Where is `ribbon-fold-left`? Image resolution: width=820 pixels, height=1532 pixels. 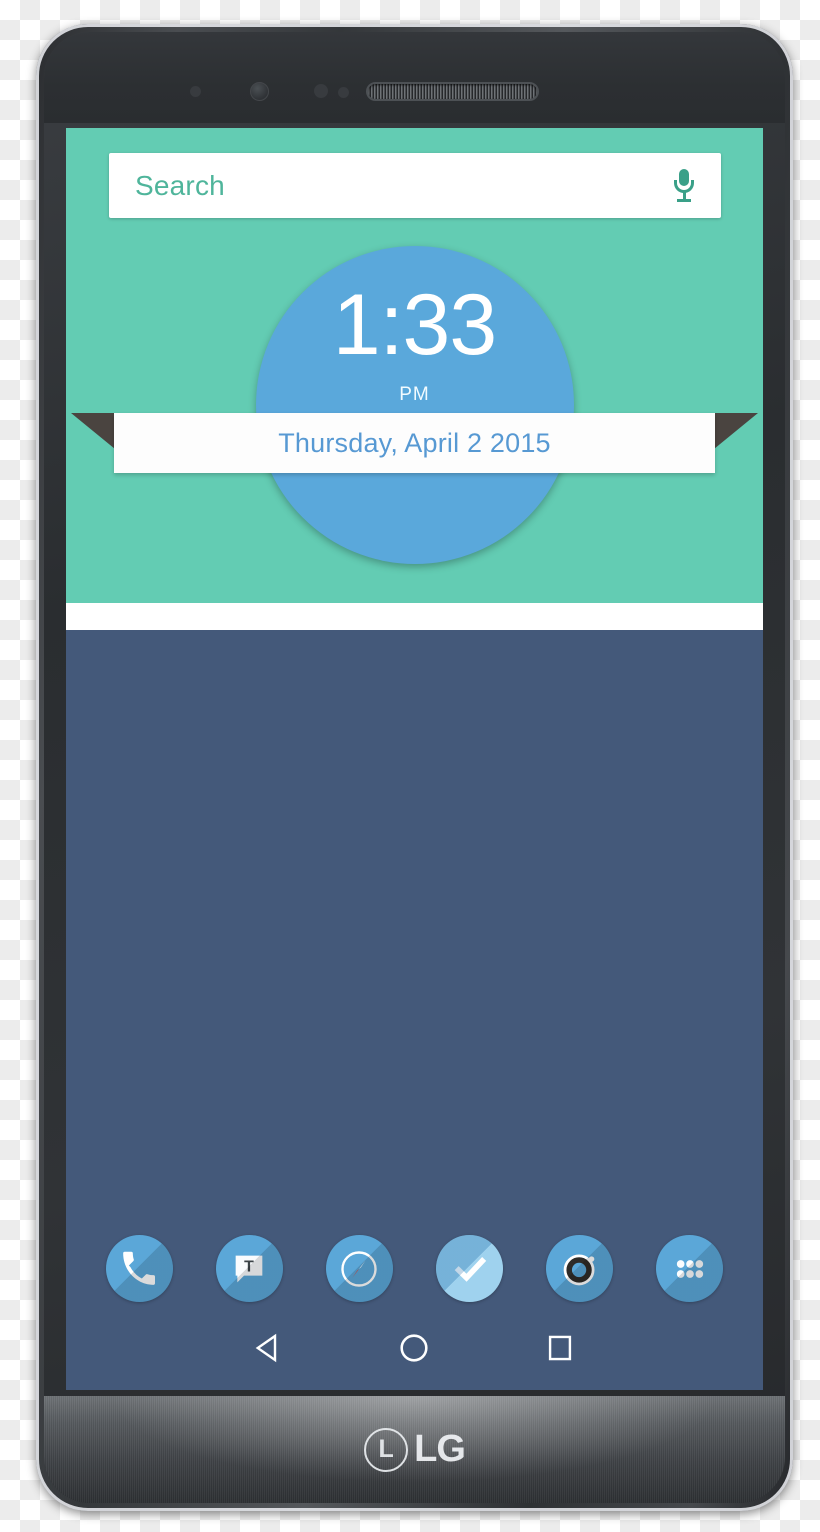 ribbon-fold-left is located at coordinates (93, 431).